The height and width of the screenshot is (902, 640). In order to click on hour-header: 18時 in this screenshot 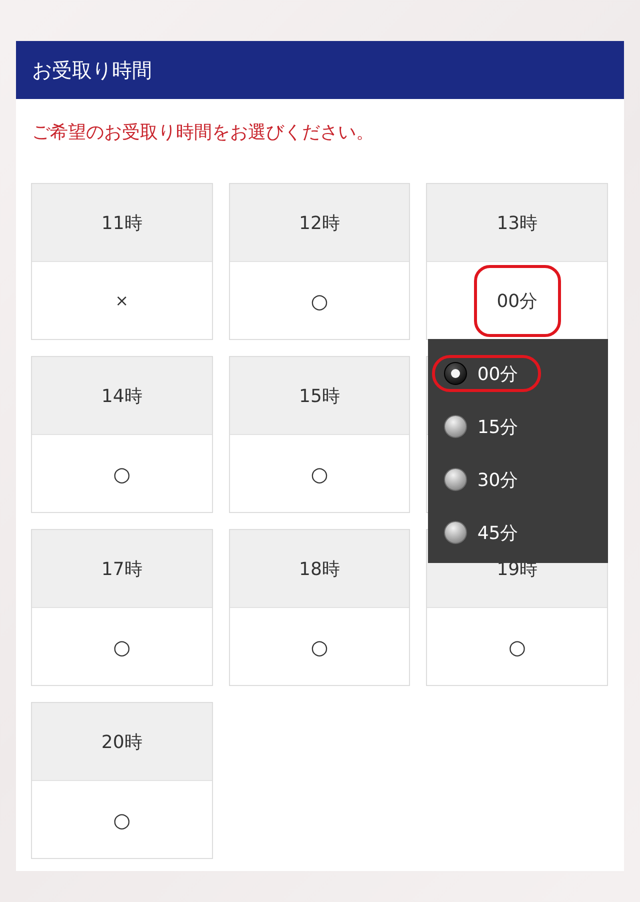, I will do `click(320, 569)`.